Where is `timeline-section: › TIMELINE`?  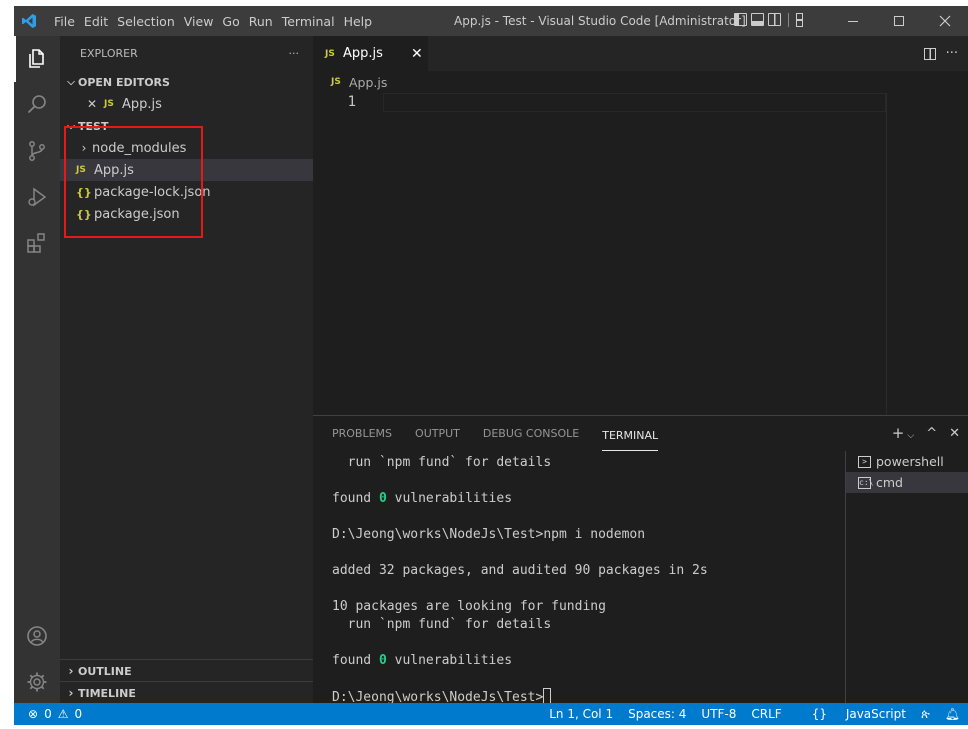 timeline-section: › TIMELINE is located at coordinates (186, 692).